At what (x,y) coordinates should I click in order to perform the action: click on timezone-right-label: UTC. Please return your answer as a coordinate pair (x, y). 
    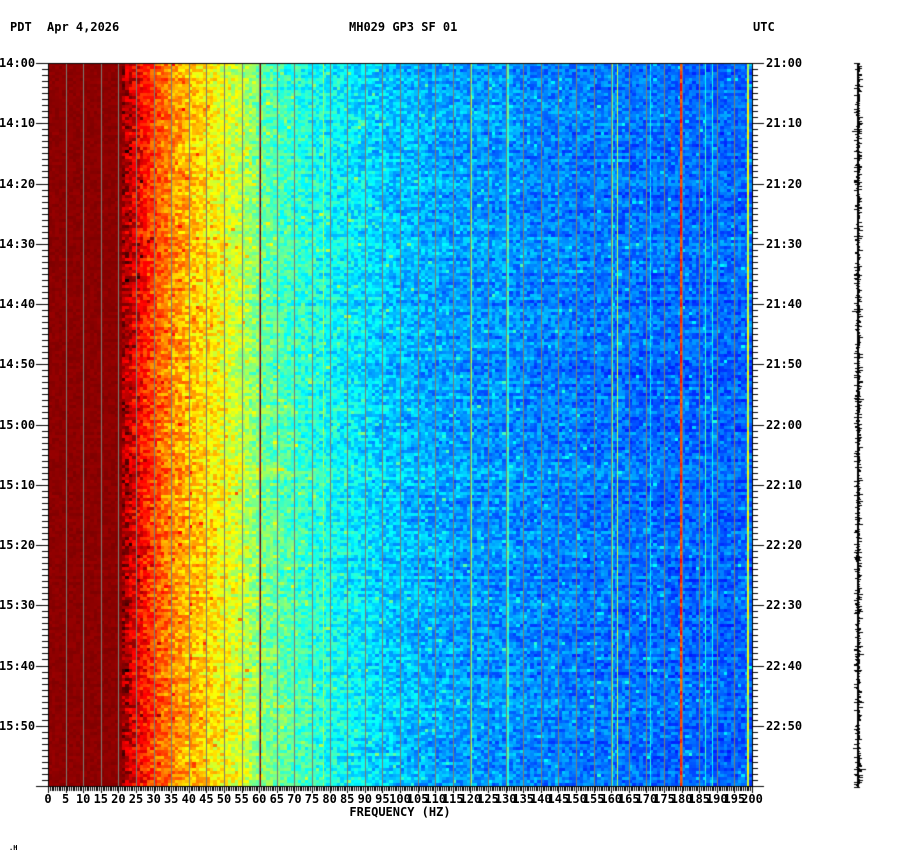
    Looking at the image, I should click on (764, 27).